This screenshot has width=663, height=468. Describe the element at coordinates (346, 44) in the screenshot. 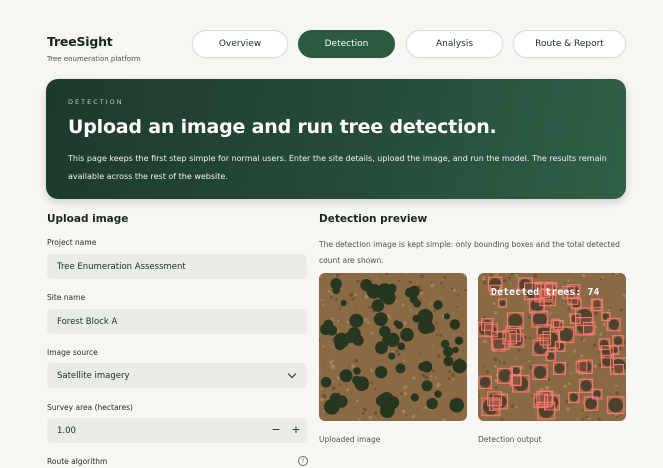

I see `tab-detection: Detection` at that location.